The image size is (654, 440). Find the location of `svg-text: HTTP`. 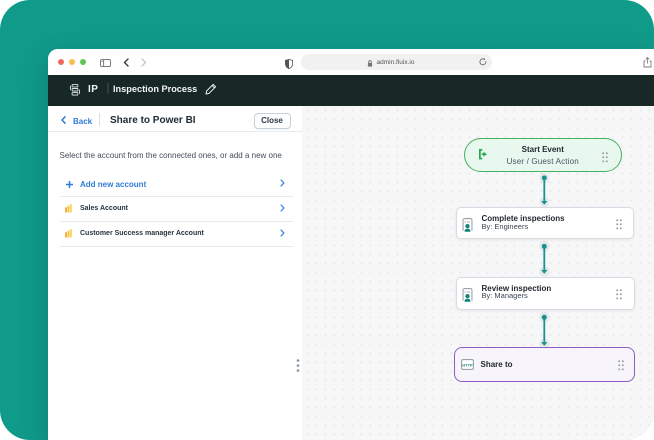

svg-text: HTTP is located at coordinates (467, 364).